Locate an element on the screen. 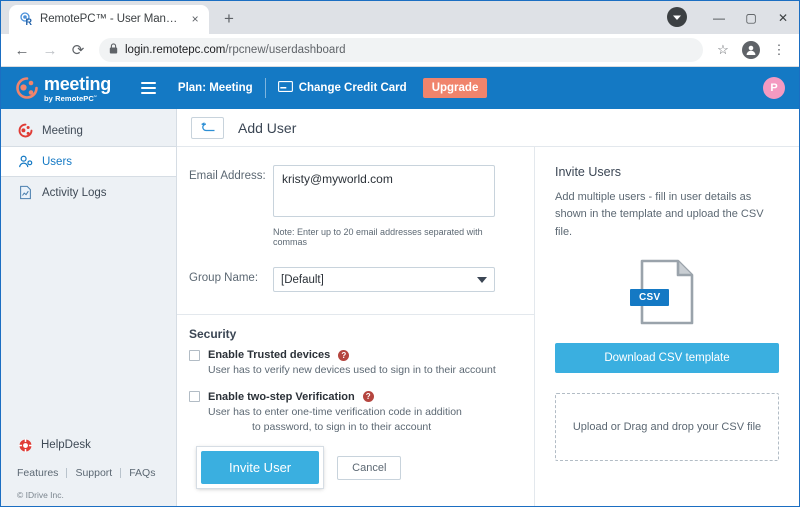 Image resolution: width=800 pixels, height=507 pixels. change-credit-card-label: Change Credit Card is located at coordinates (352, 88).